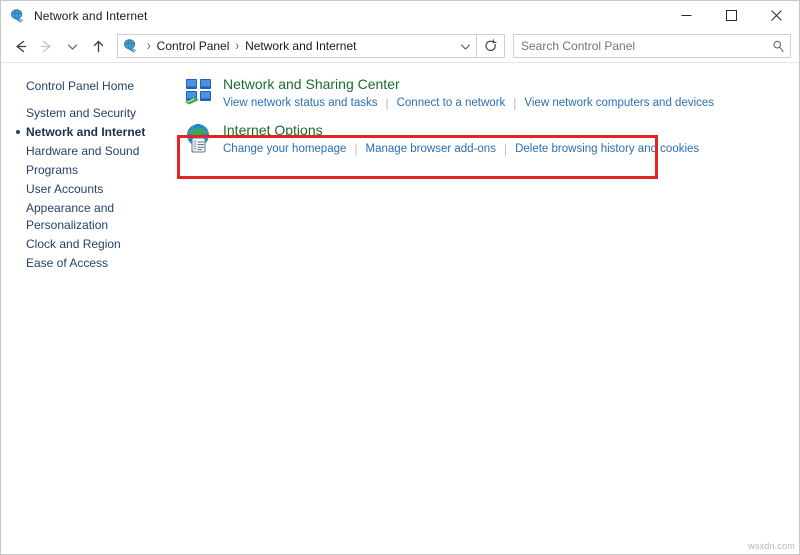  What do you see at coordinates (619, 103) in the screenshot?
I see `link-view-network-computers-and-devices: View network computers and devices` at bounding box center [619, 103].